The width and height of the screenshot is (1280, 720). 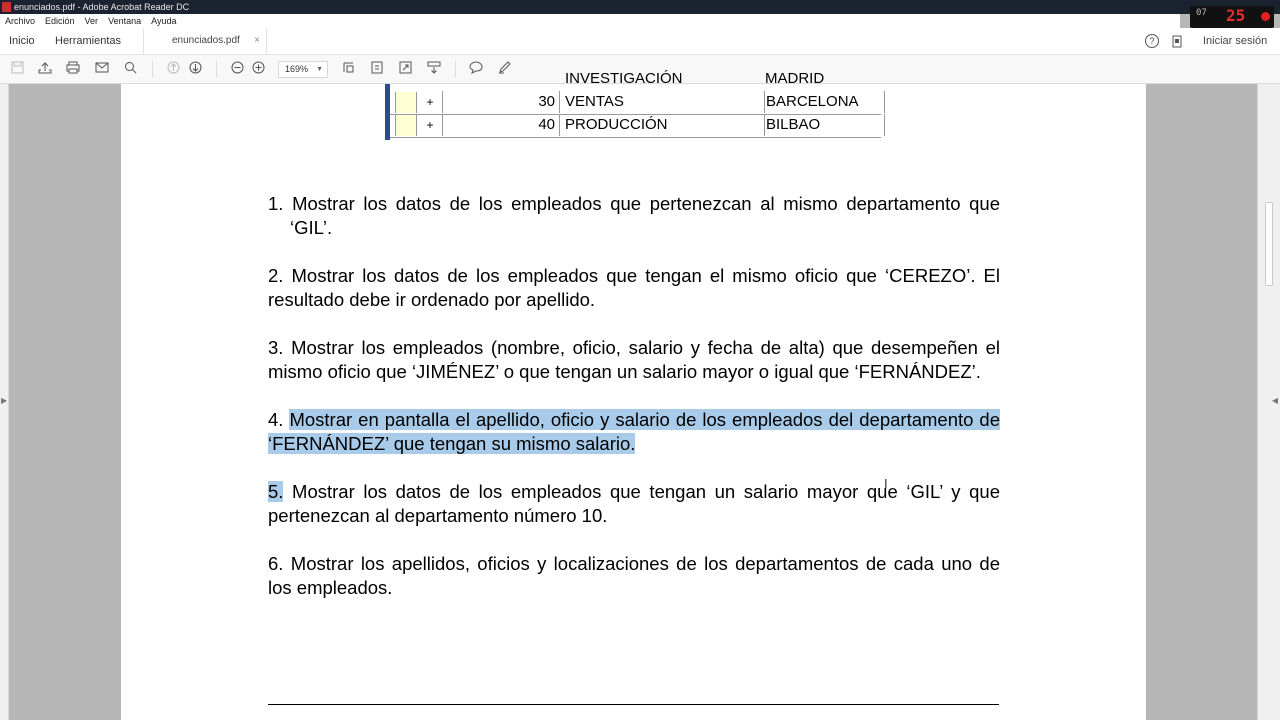 What do you see at coordinates (60, 21) in the screenshot?
I see `menu-edicion: Edición` at bounding box center [60, 21].